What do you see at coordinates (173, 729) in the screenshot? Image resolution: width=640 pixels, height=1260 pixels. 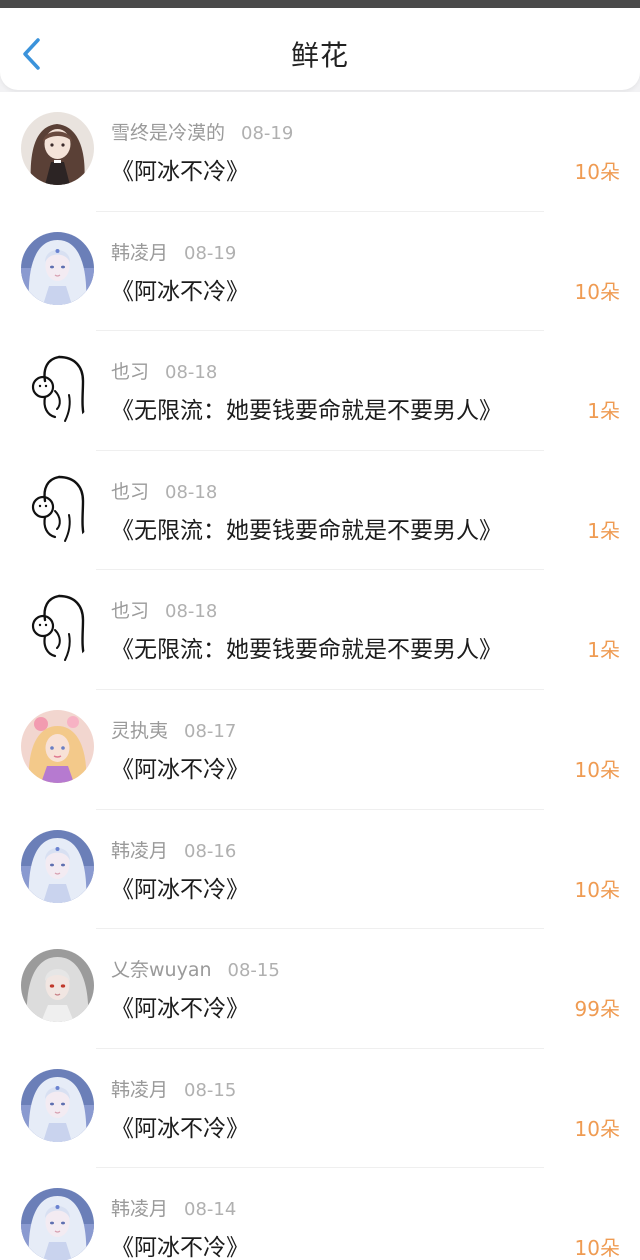 I see `record-meta: 灵执夷 08-17` at bounding box center [173, 729].